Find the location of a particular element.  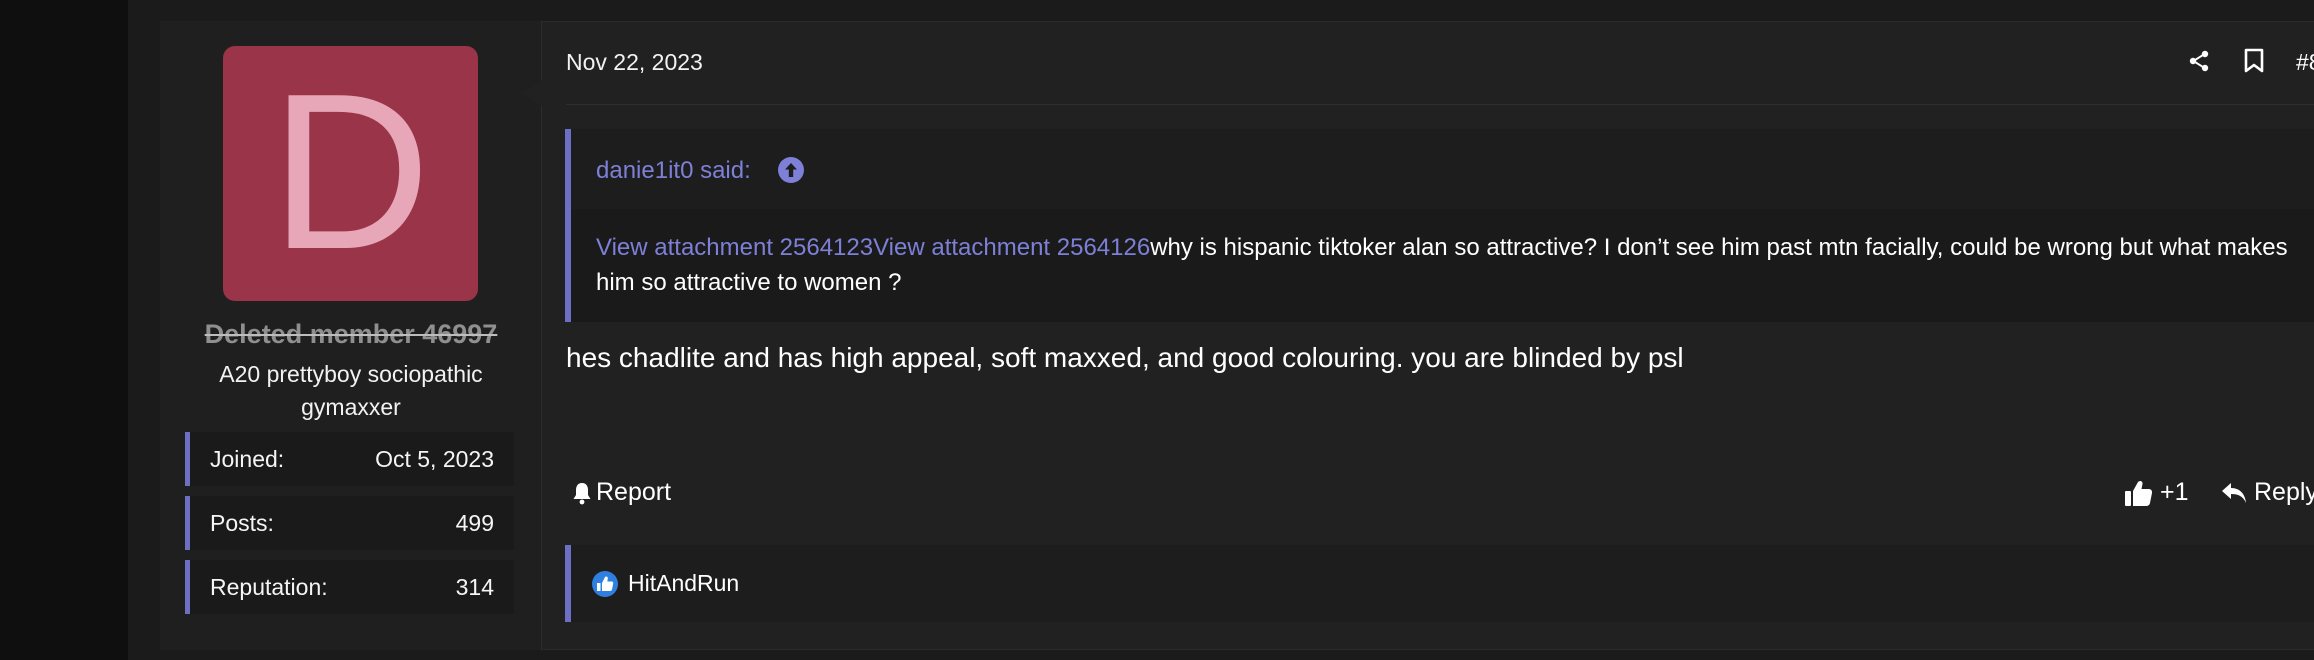

report-label: Report is located at coordinates (634, 492).